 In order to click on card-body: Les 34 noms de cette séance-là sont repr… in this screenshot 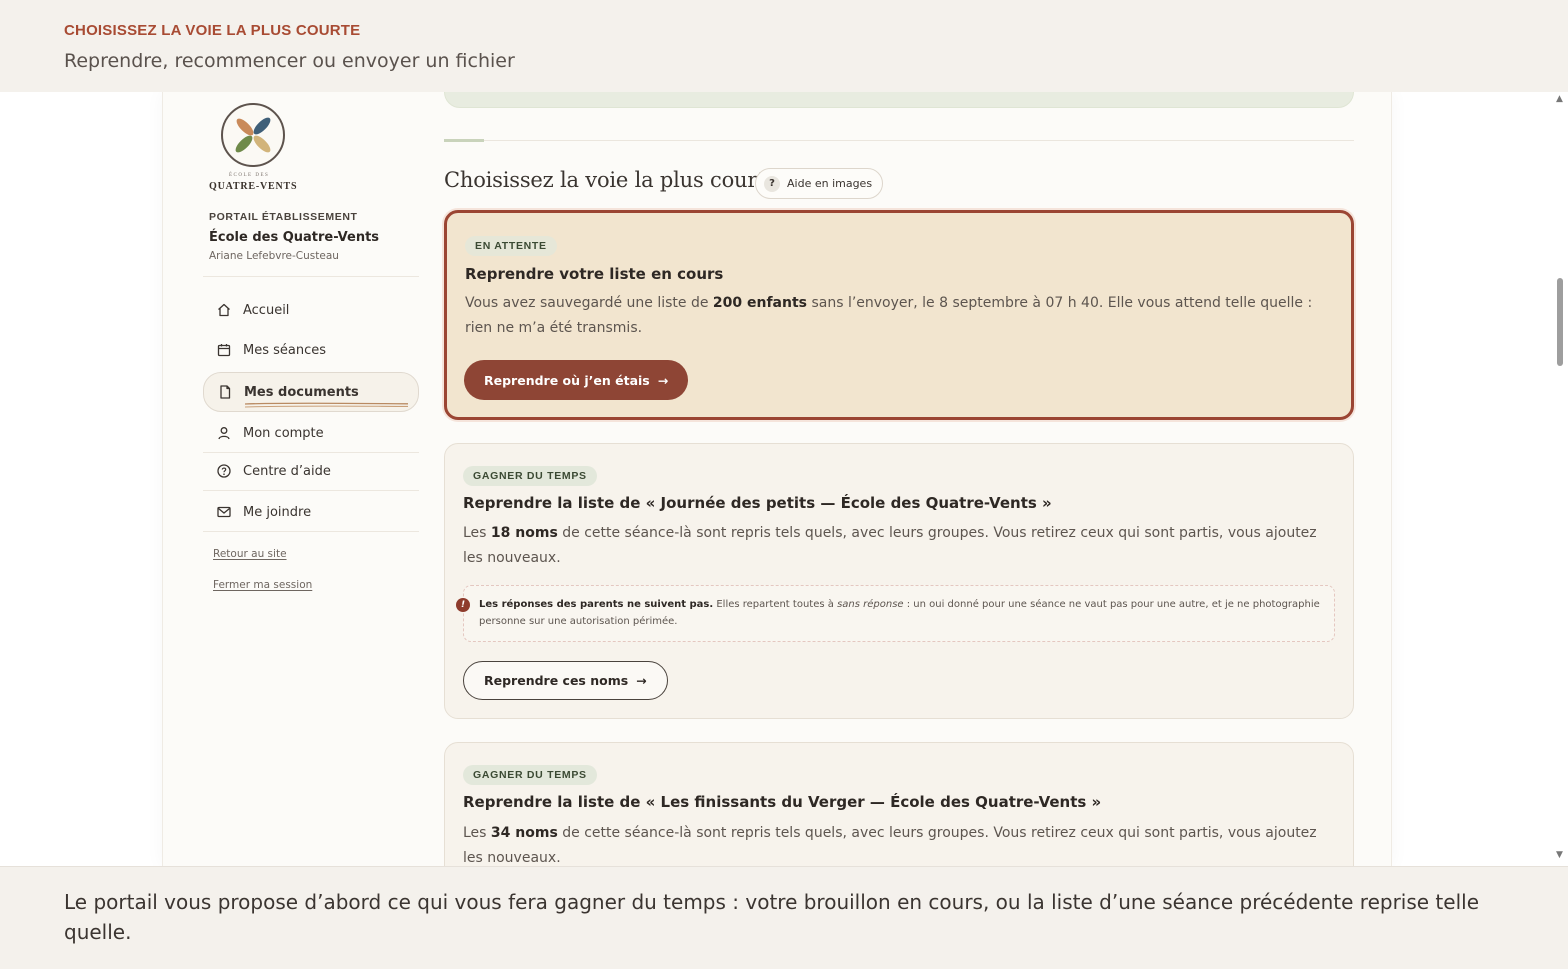, I will do `click(890, 845)`.